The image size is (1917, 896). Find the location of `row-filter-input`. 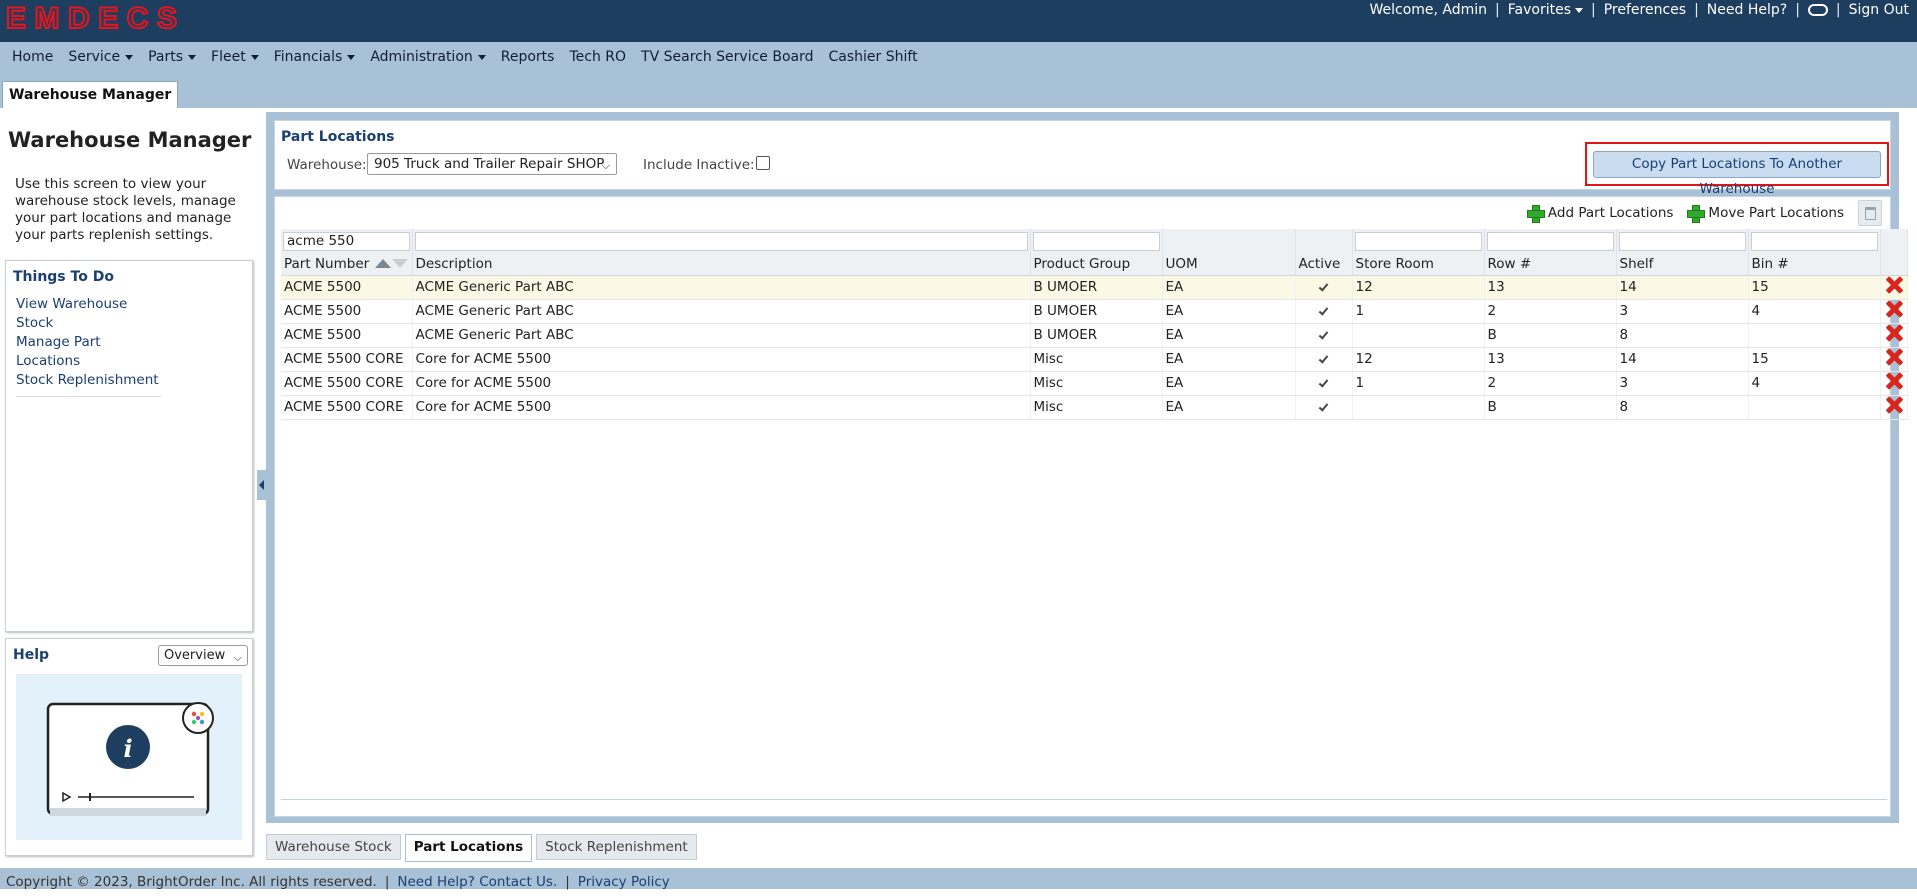

row-filter-input is located at coordinates (1550, 241).